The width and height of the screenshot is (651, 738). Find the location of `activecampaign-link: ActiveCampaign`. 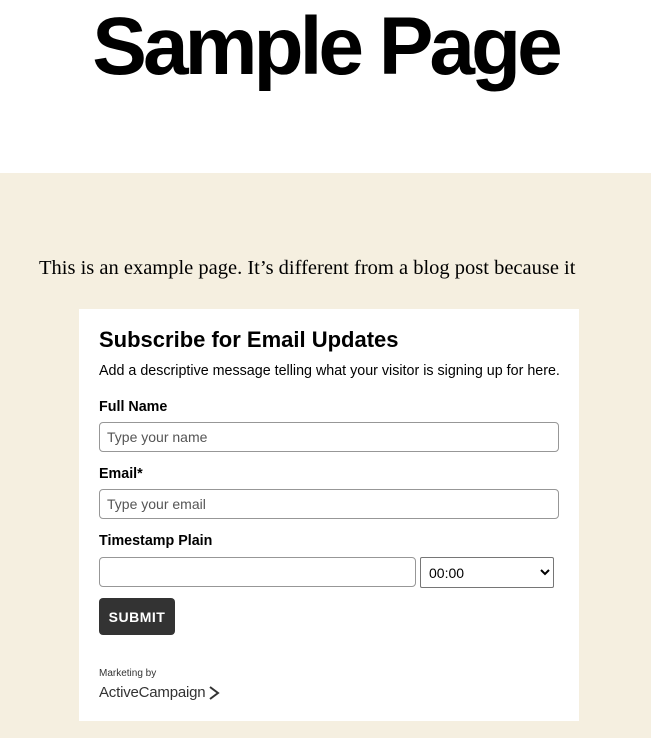

activecampaign-link: ActiveCampaign is located at coordinates (160, 693).